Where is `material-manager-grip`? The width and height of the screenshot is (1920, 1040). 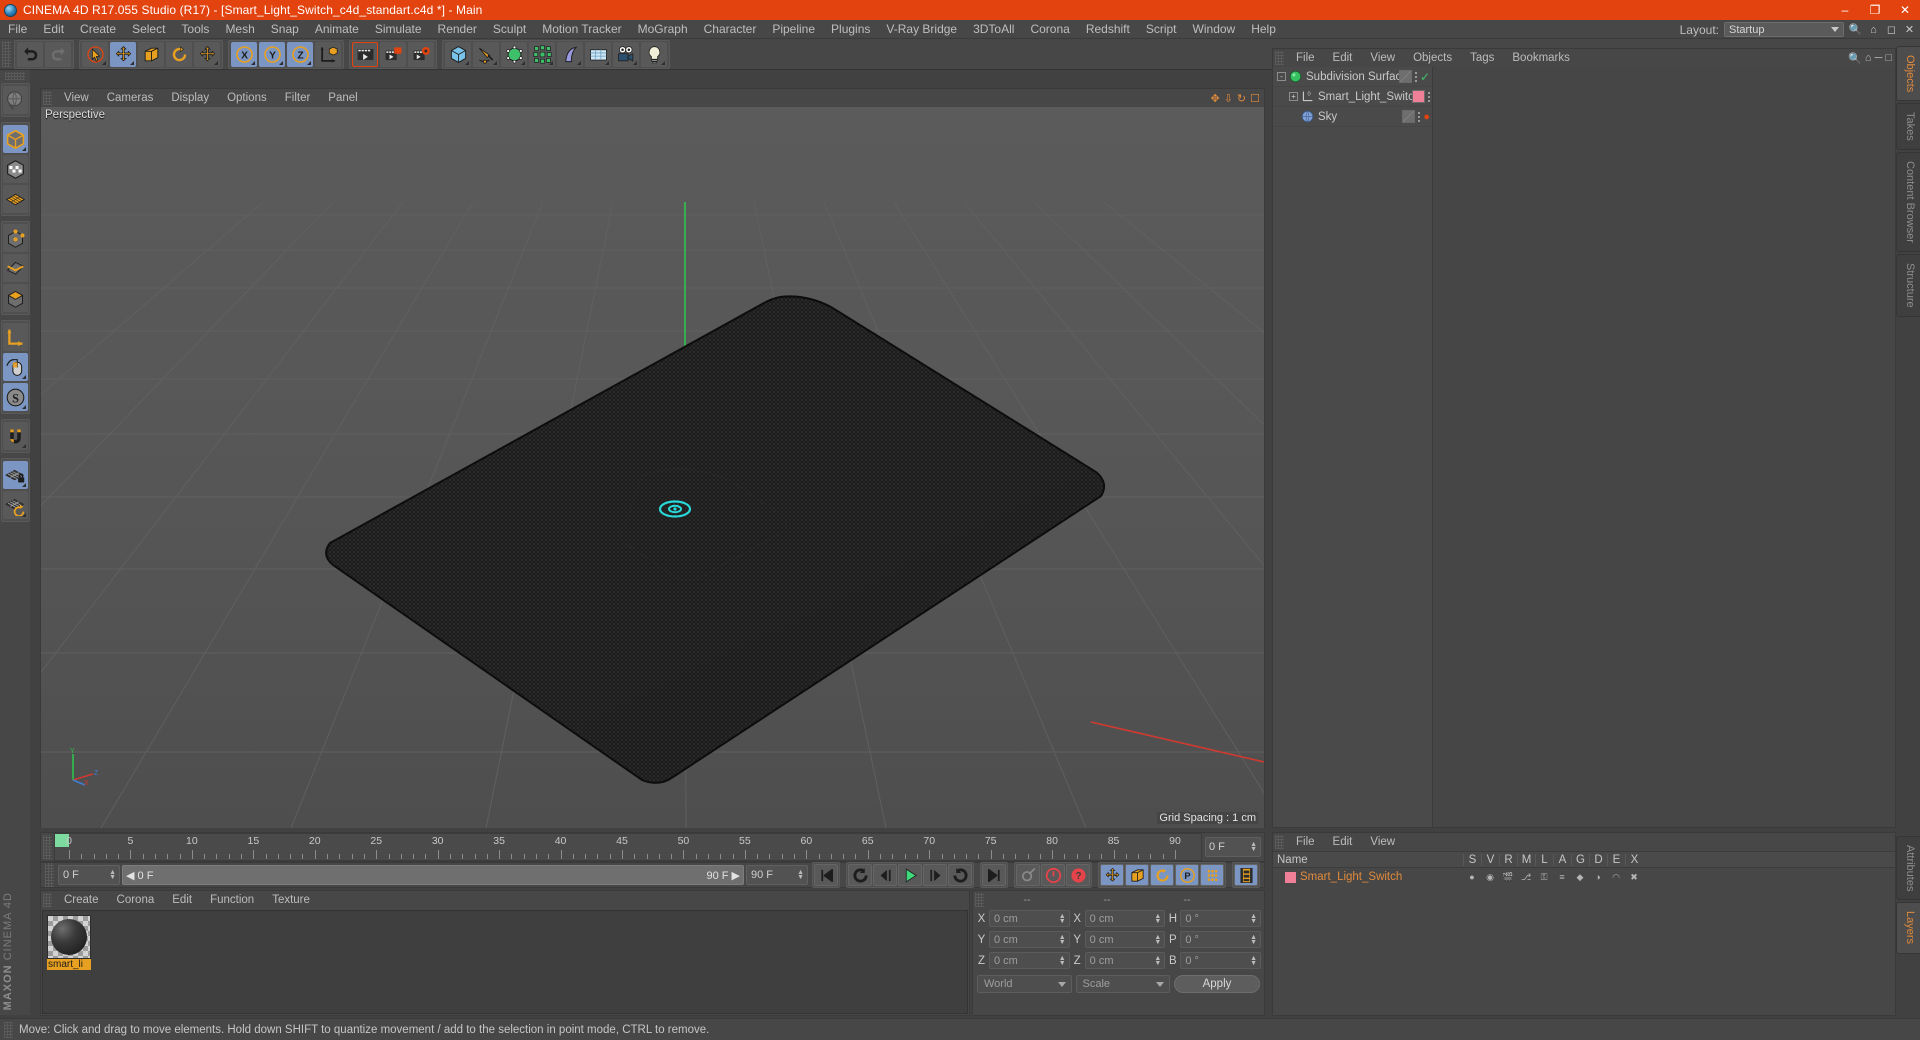 material-manager-grip is located at coordinates (47, 900).